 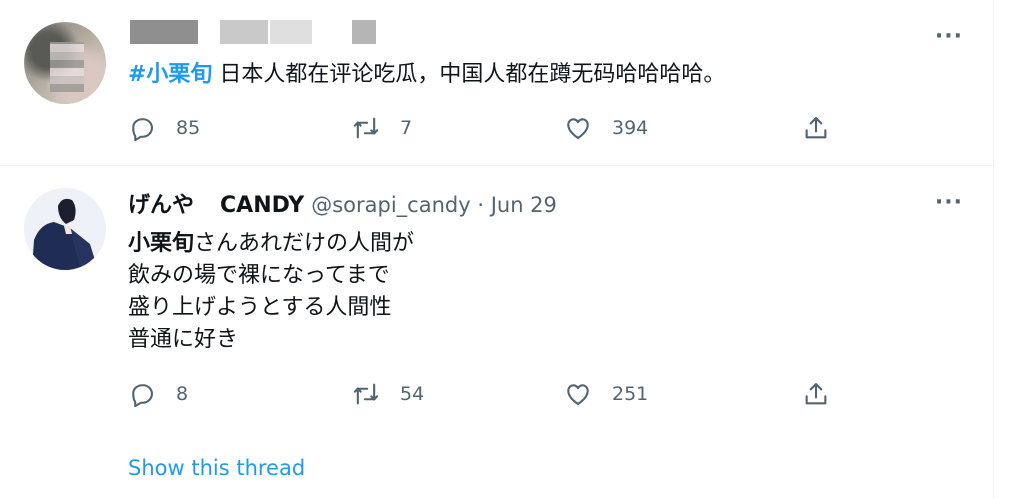 What do you see at coordinates (488, 128) in the screenshot?
I see `tweet-actions: 85 7 394` at bounding box center [488, 128].